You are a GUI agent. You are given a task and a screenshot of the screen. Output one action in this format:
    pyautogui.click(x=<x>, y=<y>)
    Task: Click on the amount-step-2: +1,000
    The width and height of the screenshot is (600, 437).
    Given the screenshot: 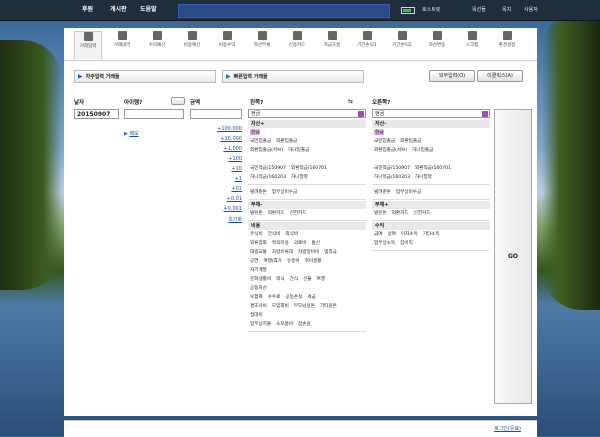 What is the action you would take?
    pyautogui.click(x=232, y=149)
    